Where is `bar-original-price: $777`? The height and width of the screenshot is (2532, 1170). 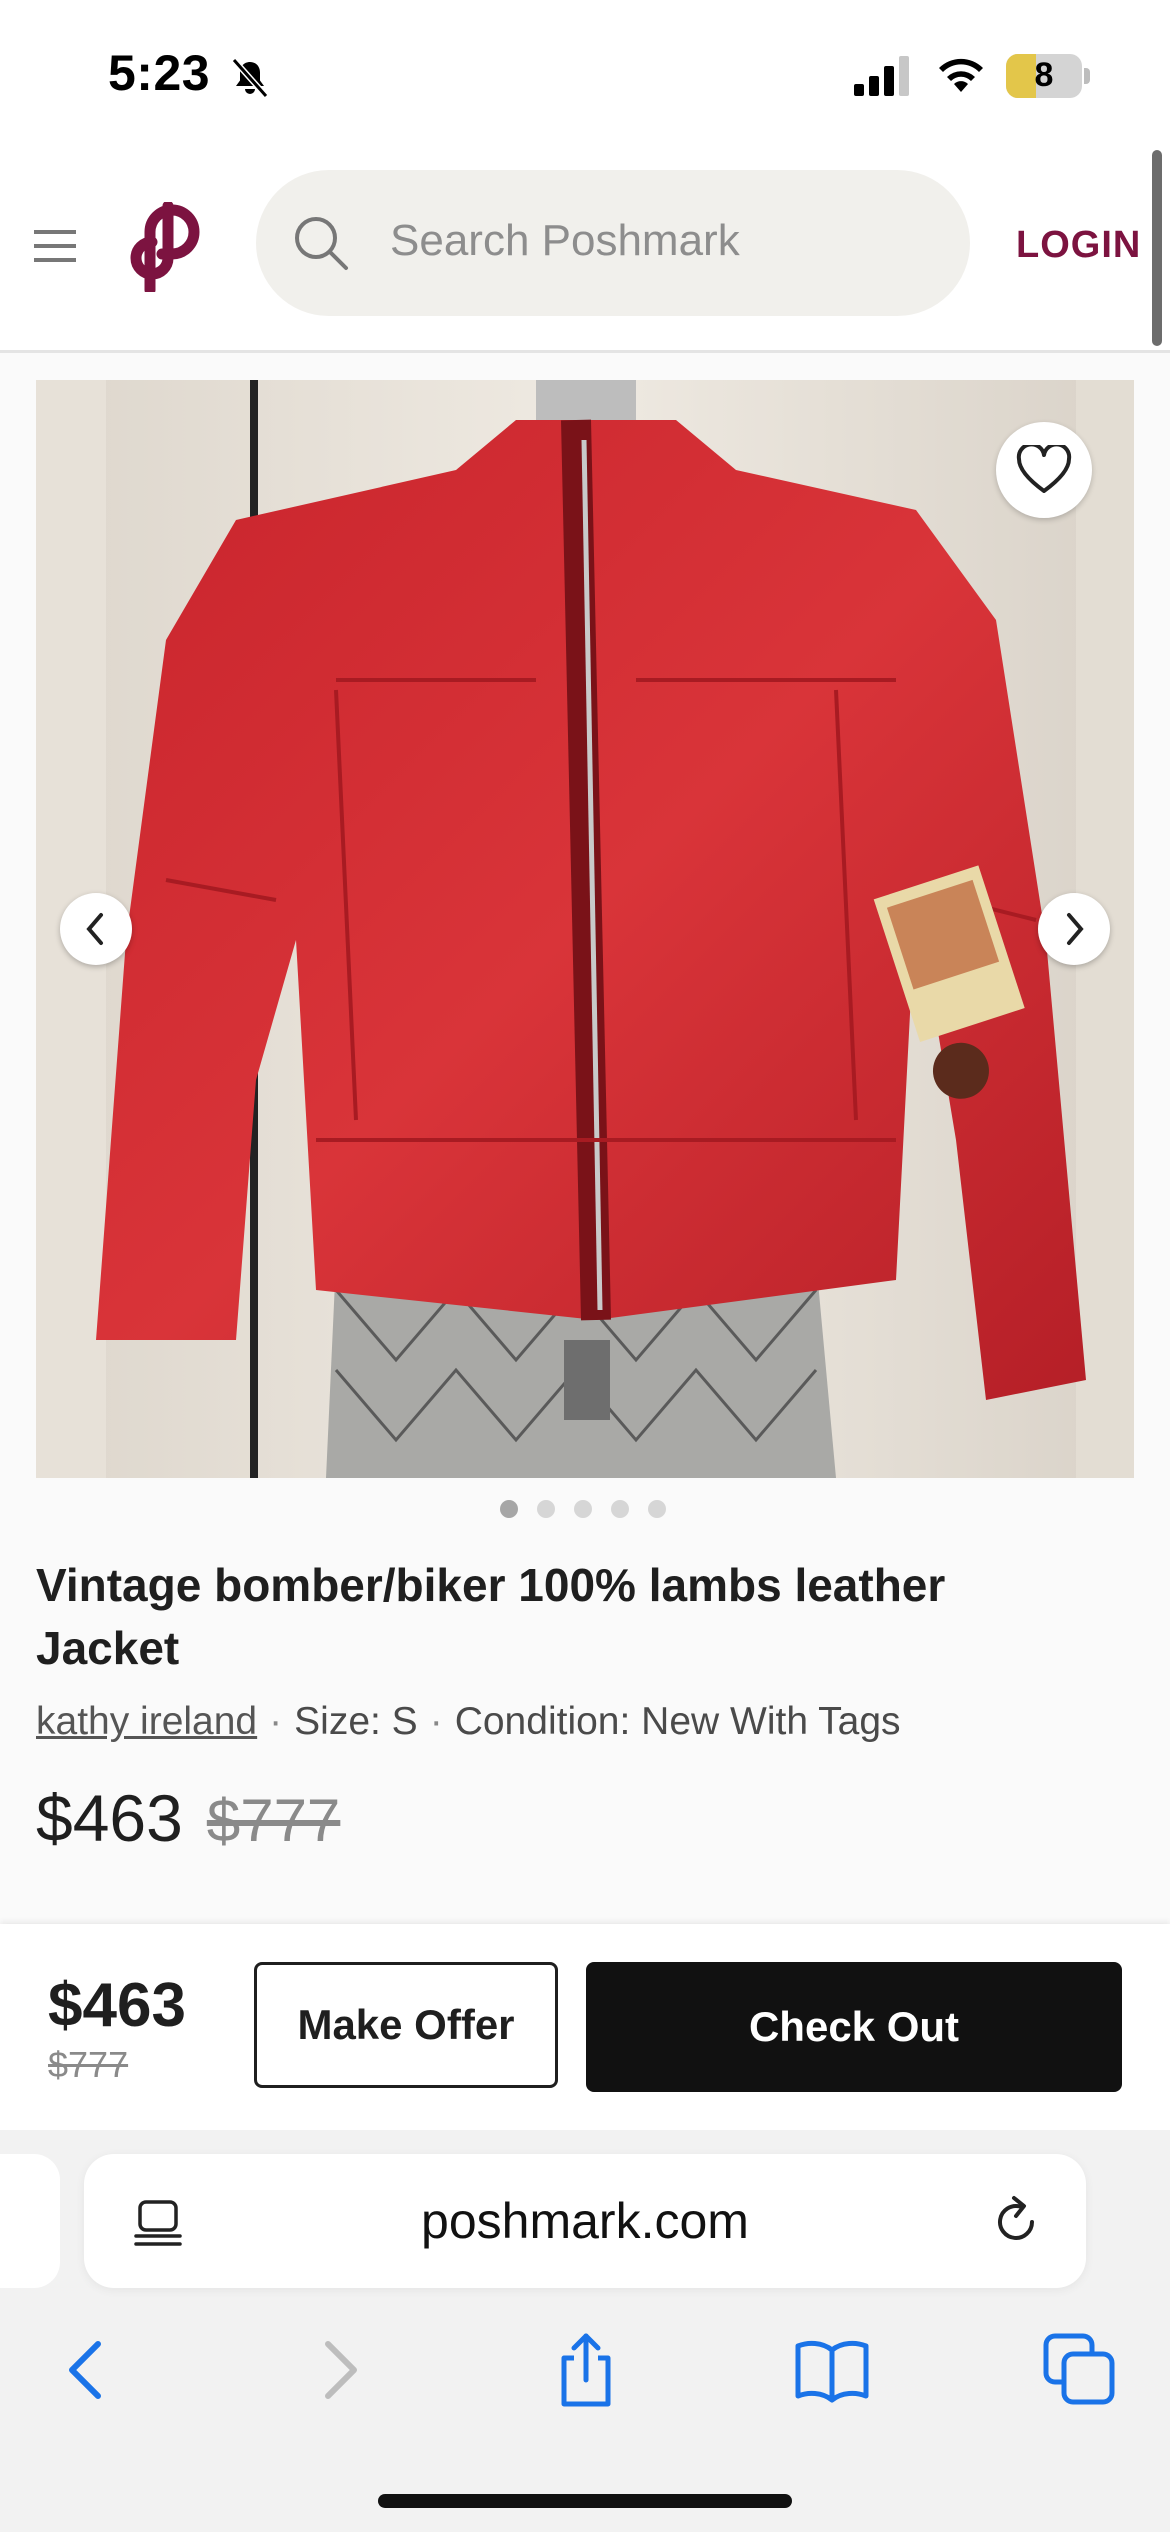 bar-original-price: $777 is located at coordinates (88, 2064).